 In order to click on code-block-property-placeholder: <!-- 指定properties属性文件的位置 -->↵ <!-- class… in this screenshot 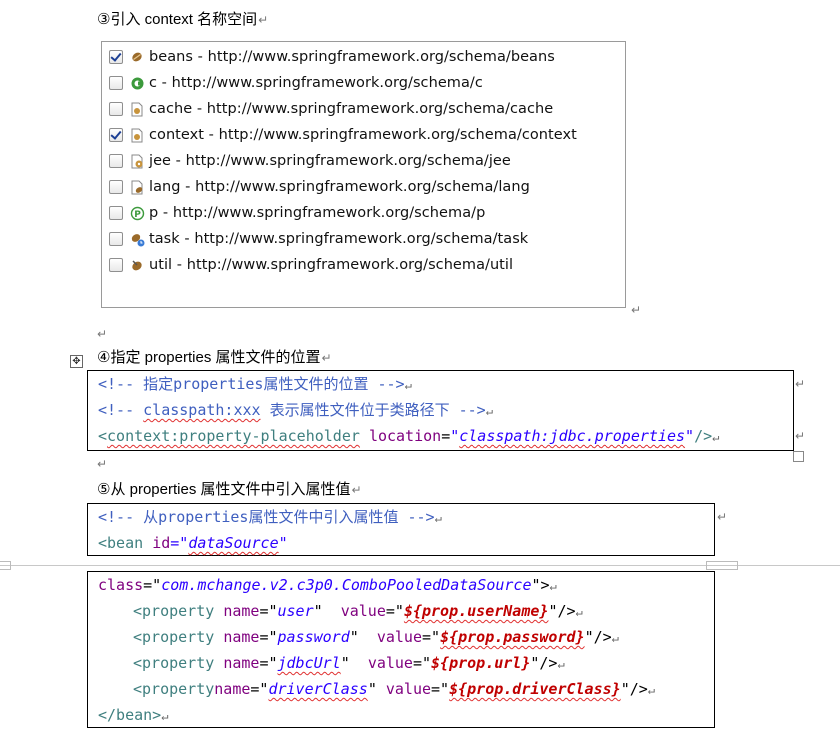, I will do `click(440, 410)`.